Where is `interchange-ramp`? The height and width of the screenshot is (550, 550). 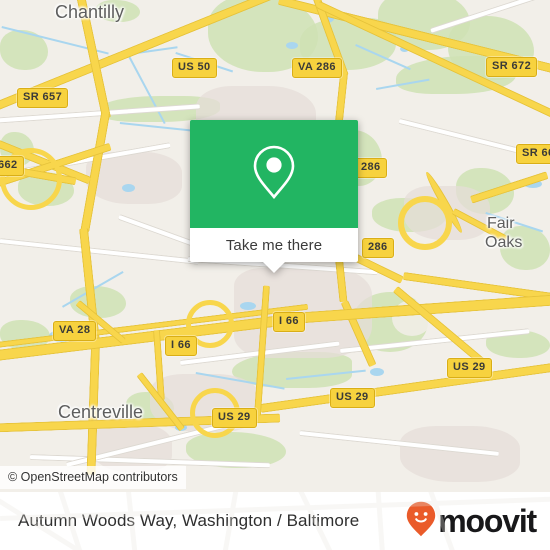
interchange-ramp is located at coordinates (425, 223).